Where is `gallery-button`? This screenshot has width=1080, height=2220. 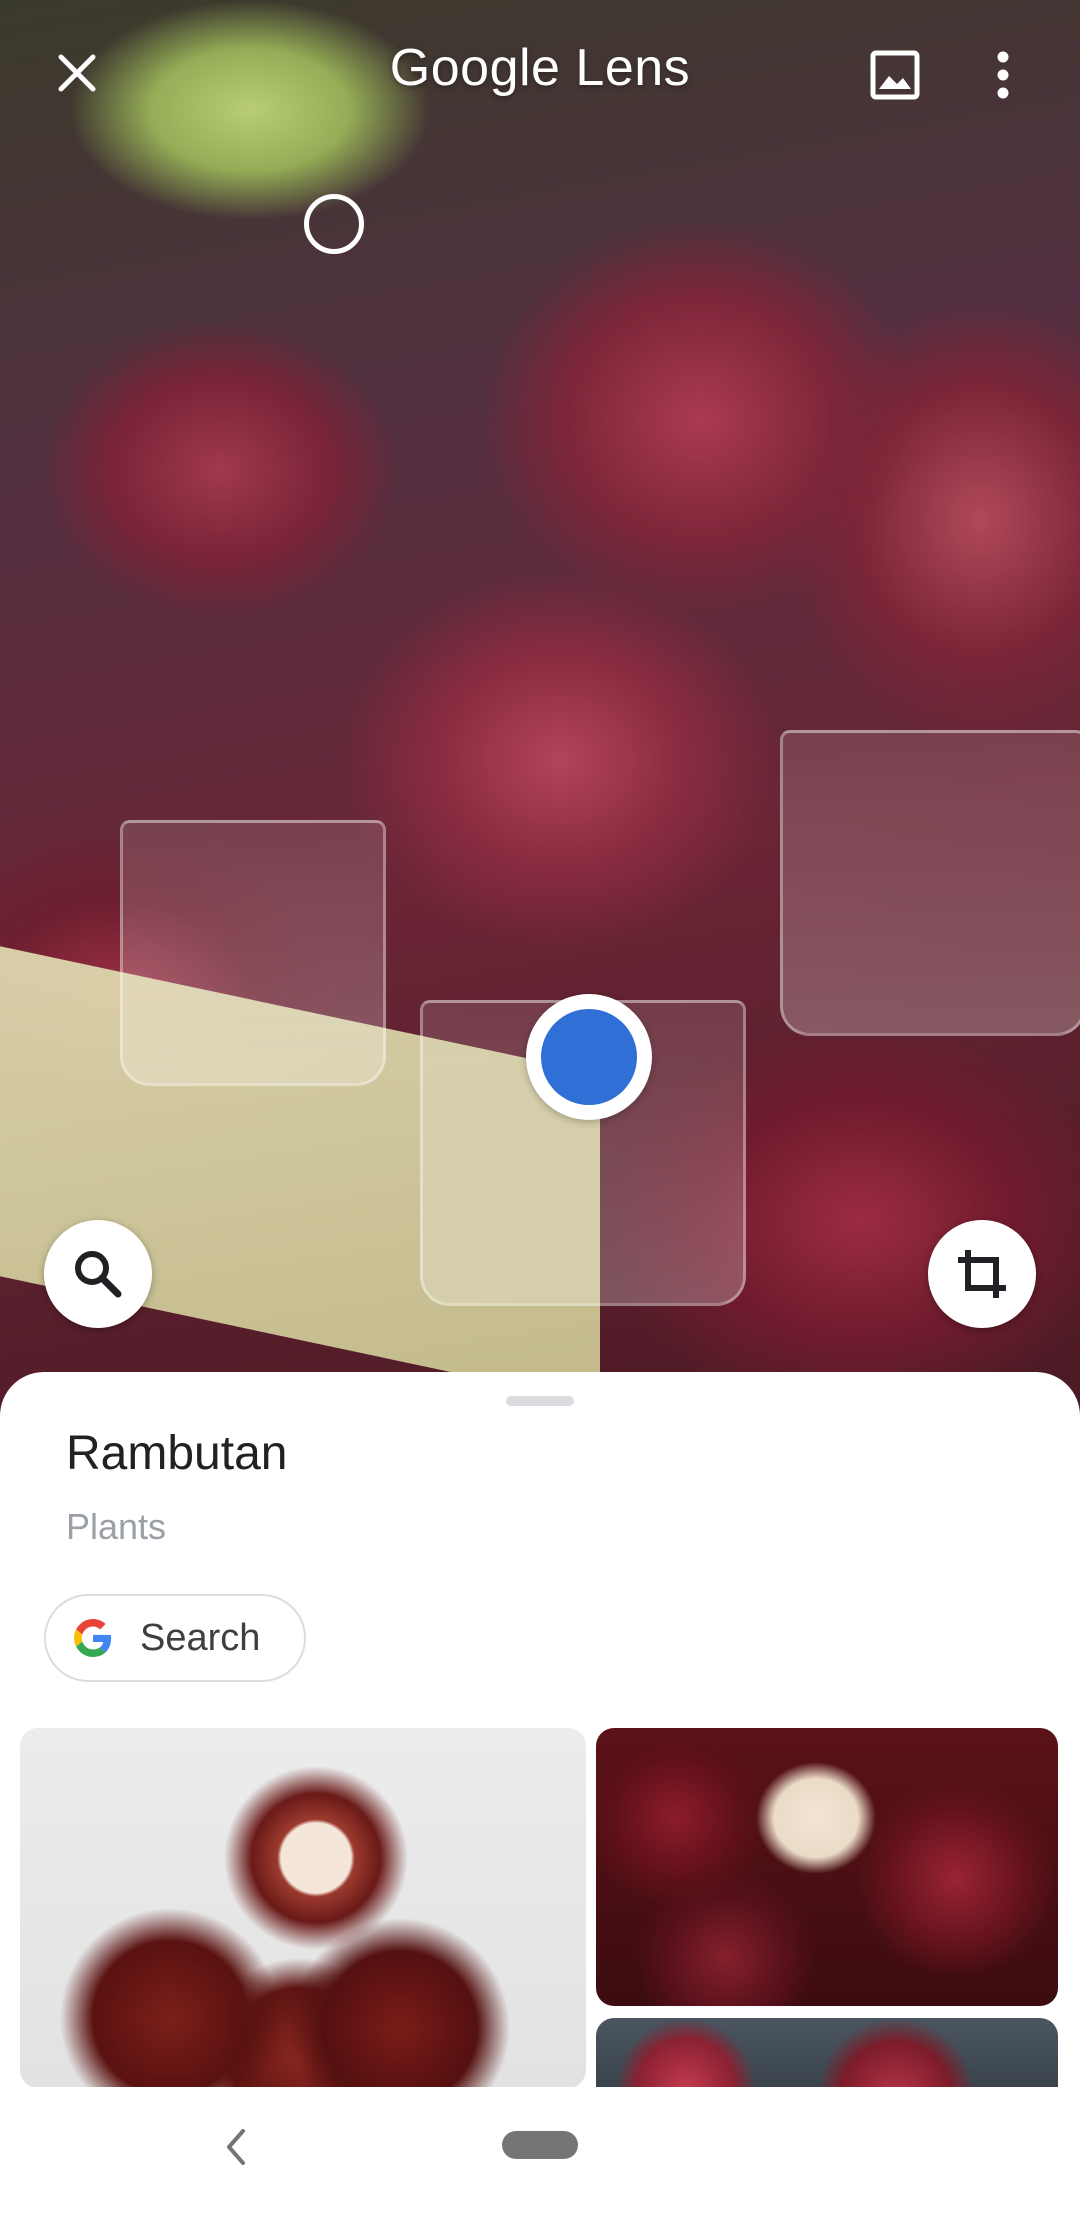 gallery-button is located at coordinates (895, 75).